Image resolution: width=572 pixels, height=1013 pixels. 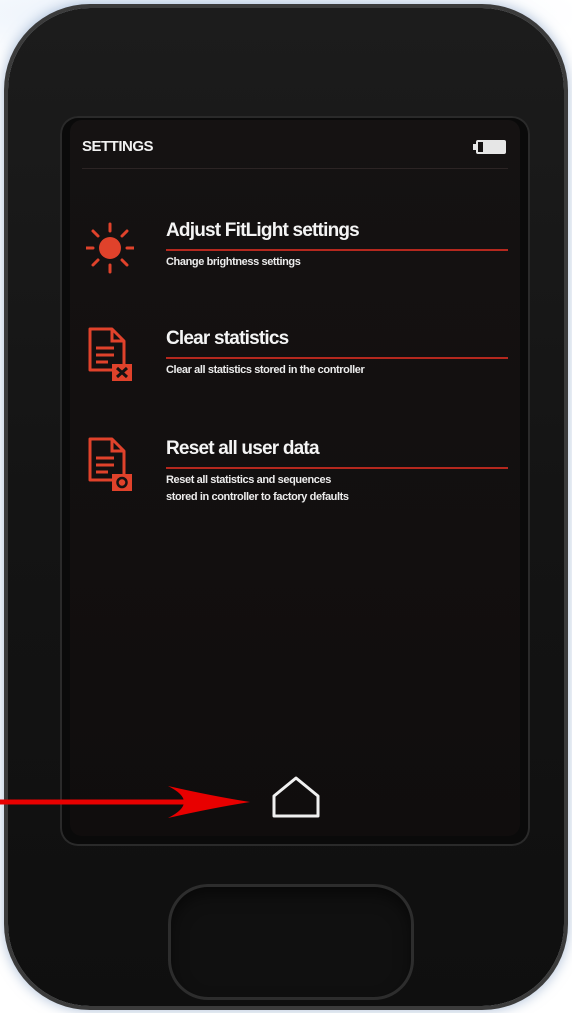 What do you see at coordinates (295, 151) in the screenshot?
I see `screen-header: SETTINGS` at bounding box center [295, 151].